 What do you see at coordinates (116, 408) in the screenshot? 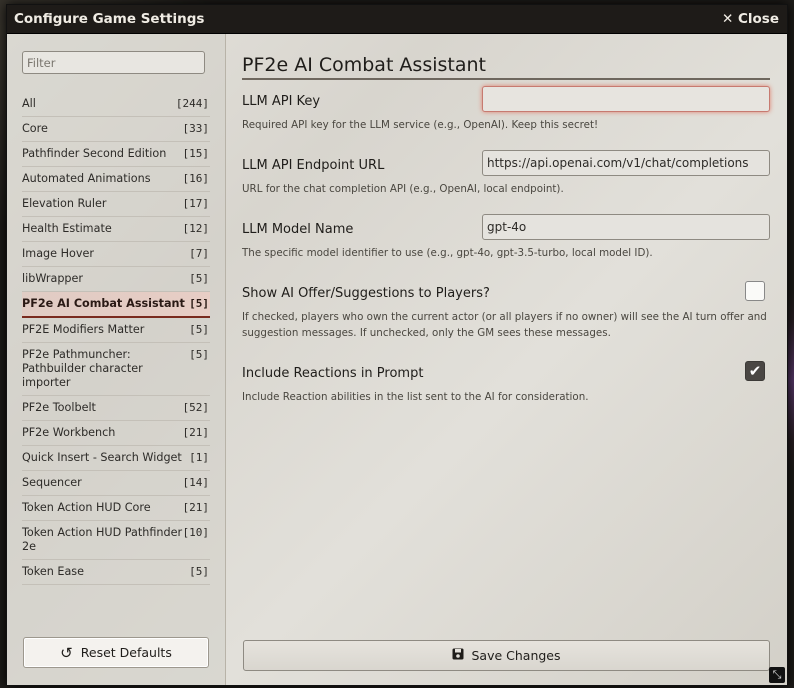
I see `sidebar-category-item: PF2e Toolbelt [52]` at bounding box center [116, 408].